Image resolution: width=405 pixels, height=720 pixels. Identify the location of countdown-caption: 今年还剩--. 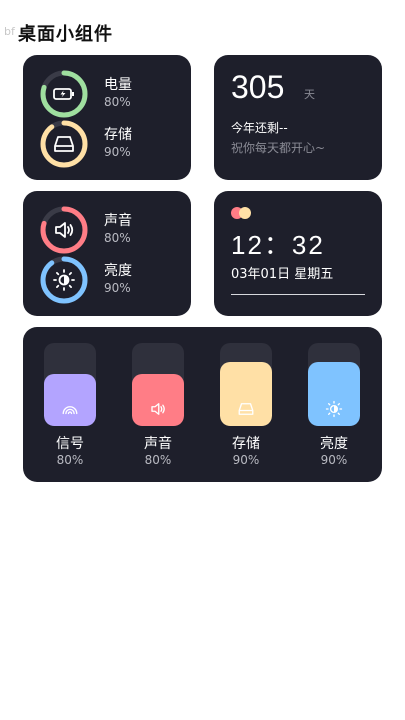
(259, 128).